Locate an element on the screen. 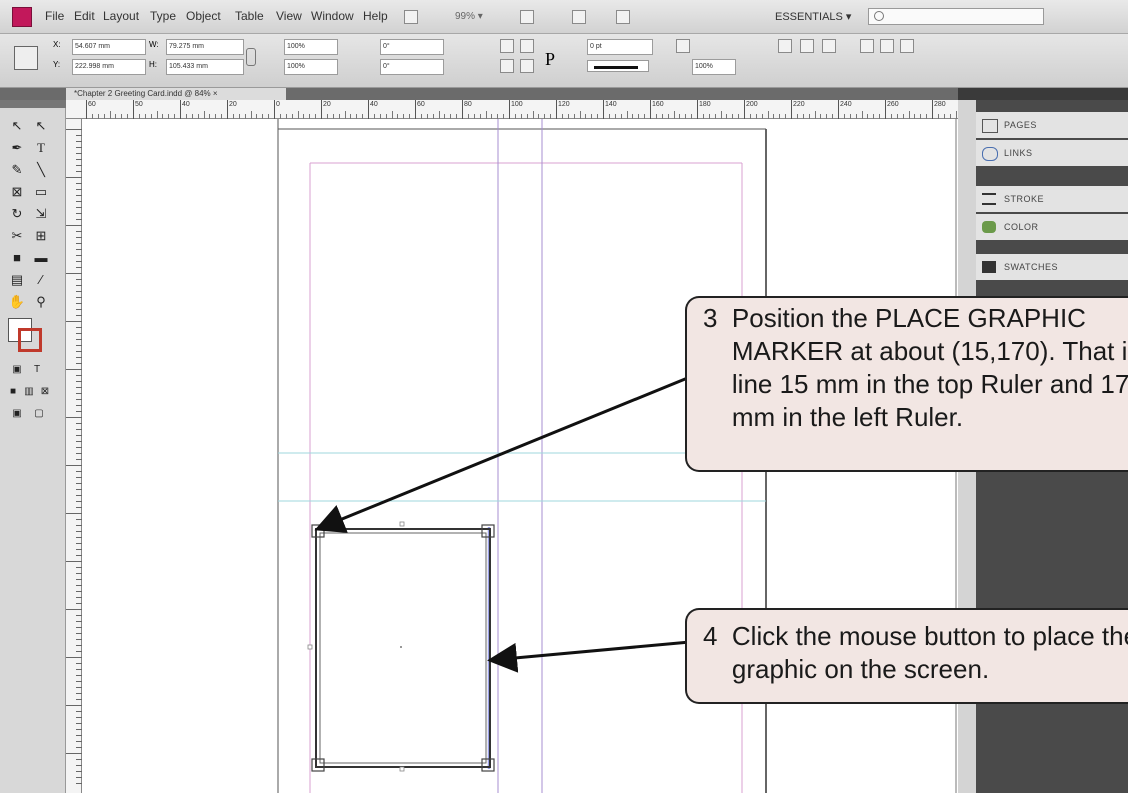  stroke-weight-field: 0 pt is located at coordinates (620, 47).